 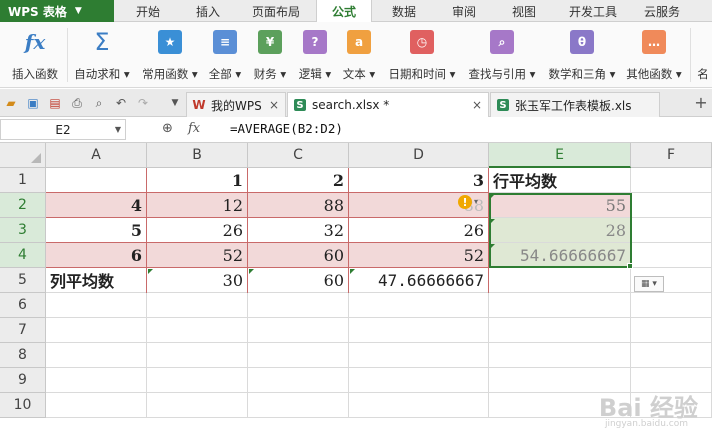 I want to click on cell-c7, so click(x=298, y=330).